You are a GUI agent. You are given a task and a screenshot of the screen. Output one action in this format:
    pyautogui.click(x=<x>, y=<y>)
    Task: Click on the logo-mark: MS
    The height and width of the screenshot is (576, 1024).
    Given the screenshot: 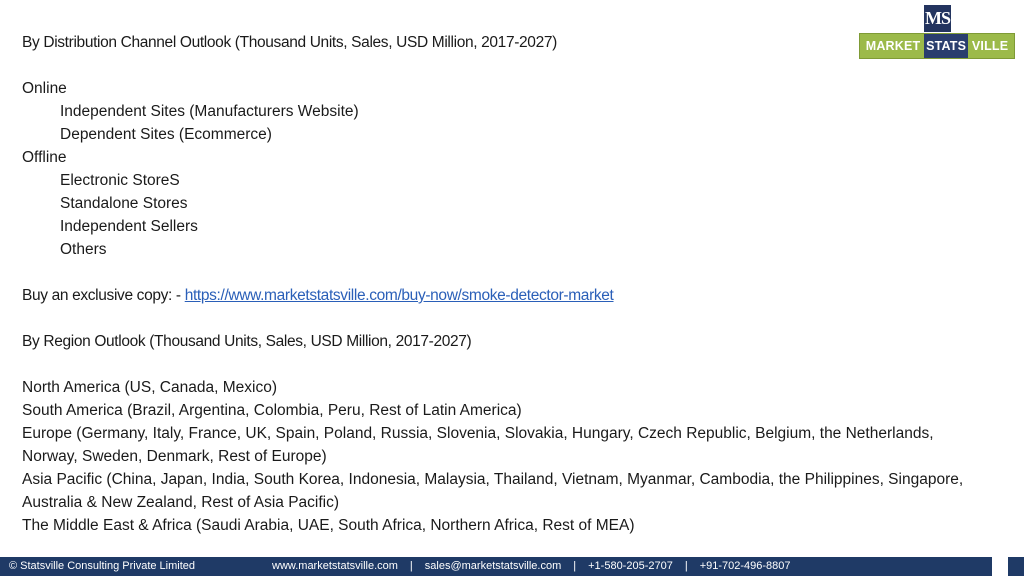 What is the action you would take?
    pyautogui.click(x=937, y=18)
    